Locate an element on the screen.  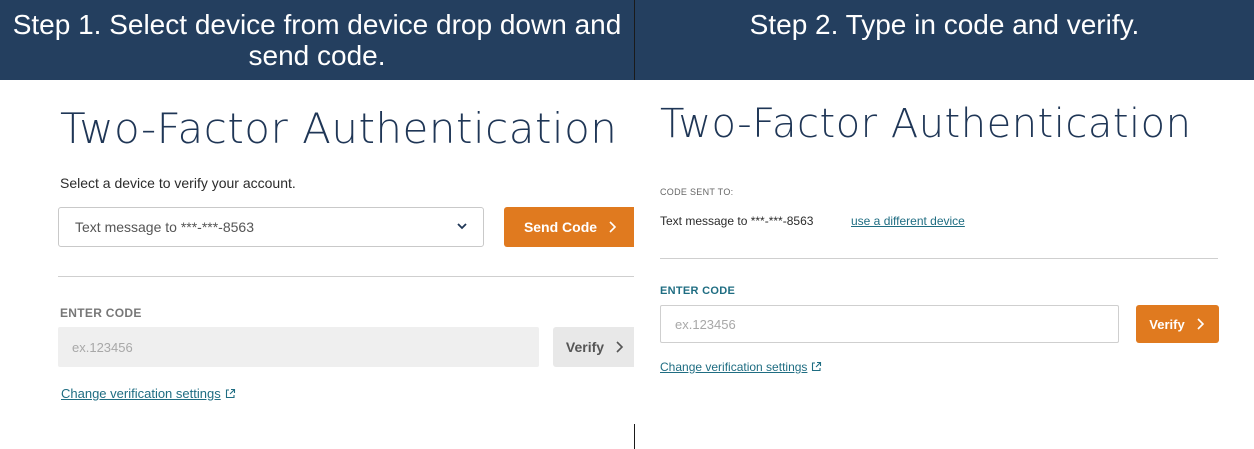
code-sent-to-label: CODE SENT TO: is located at coordinates (697, 192).